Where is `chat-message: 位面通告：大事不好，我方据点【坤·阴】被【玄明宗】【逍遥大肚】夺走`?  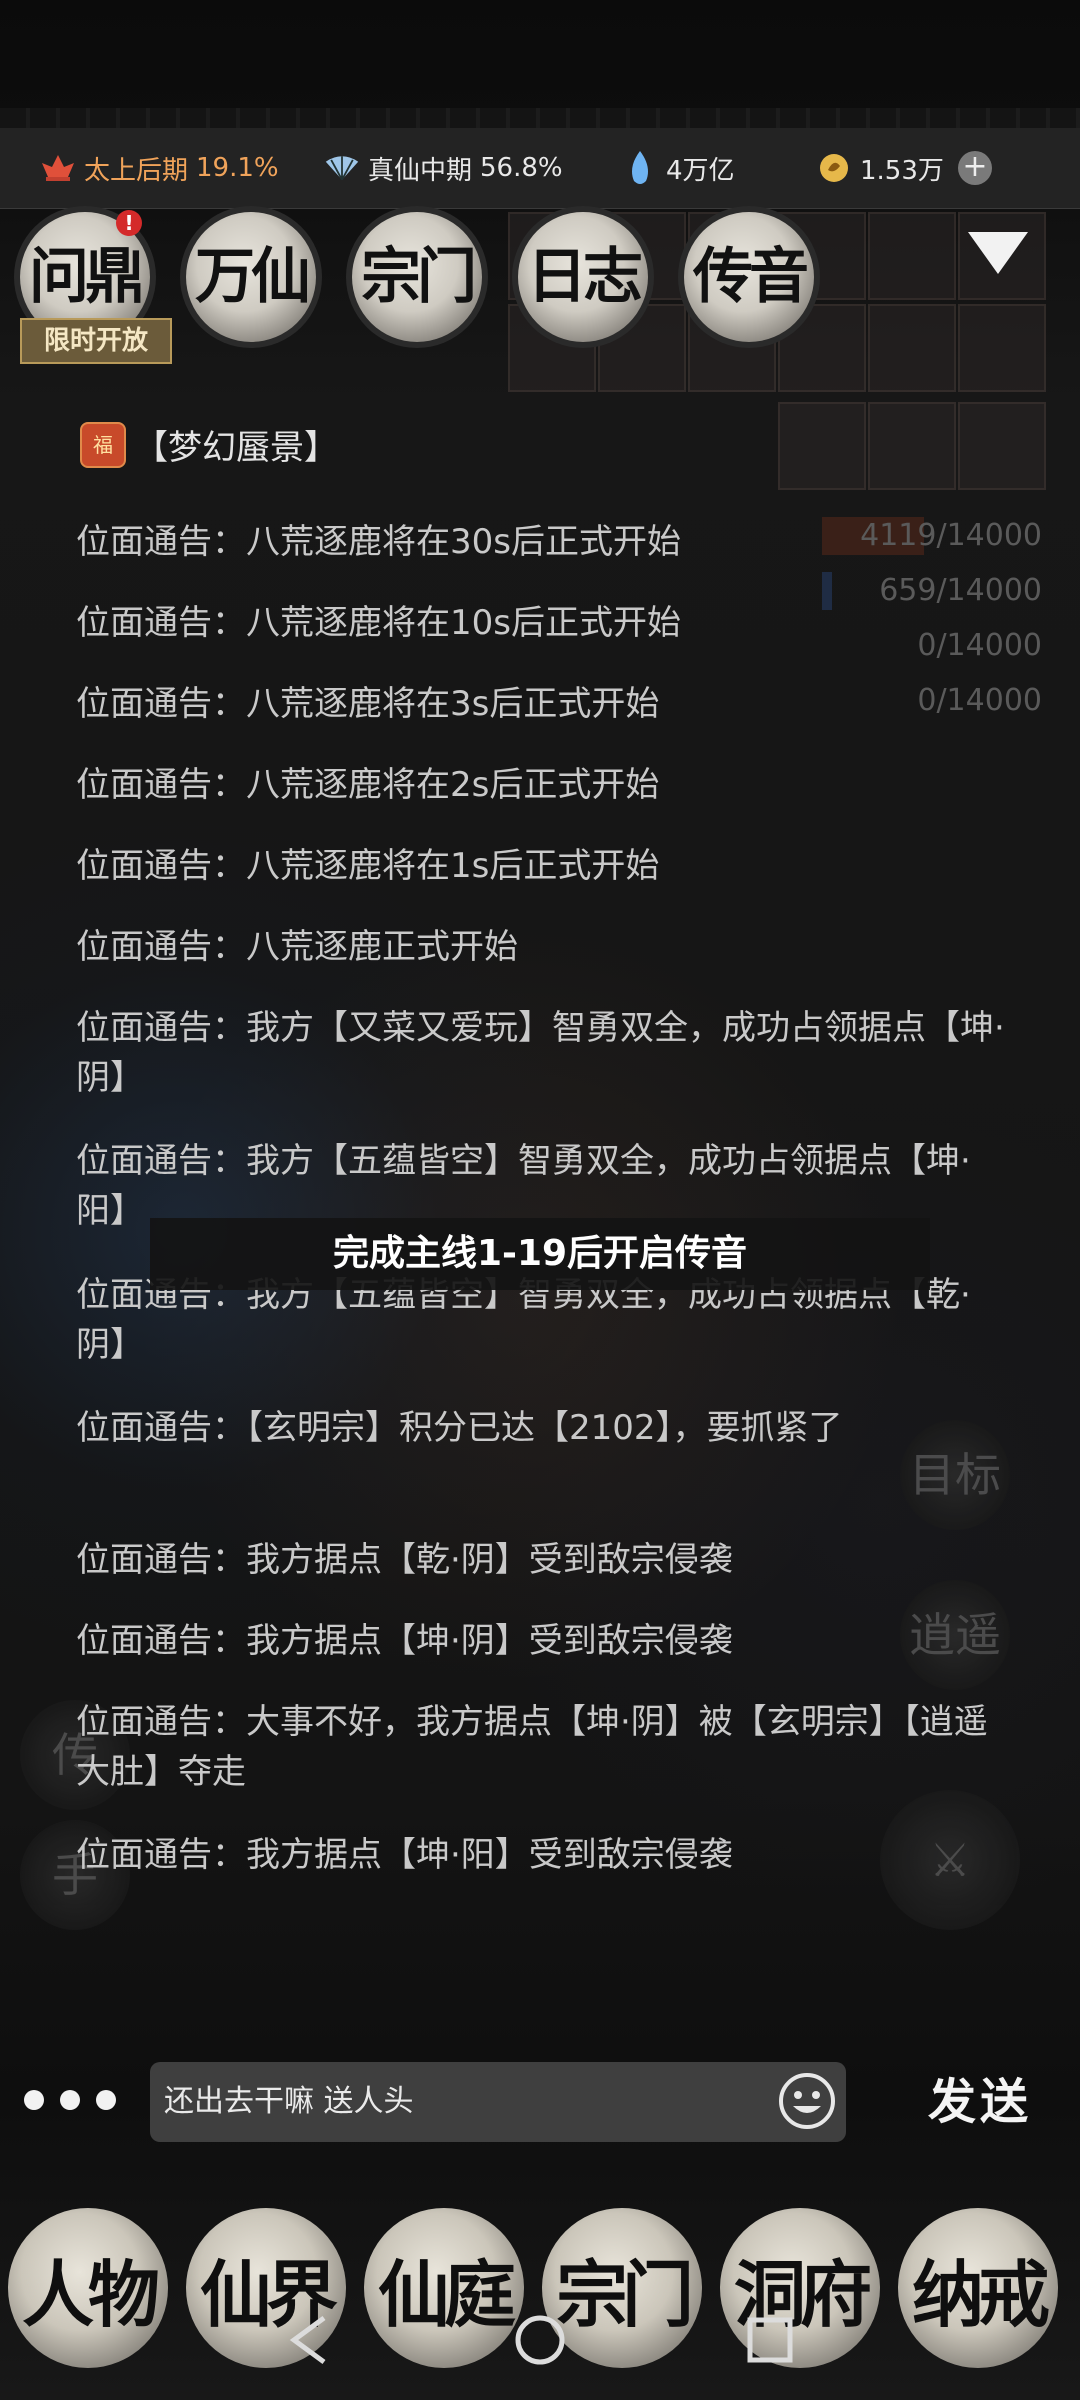 chat-message: 位面通告：大事不好，我方据点【坤·阴】被【玄明宗】【逍遥大肚】夺走 is located at coordinates (532, 1747).